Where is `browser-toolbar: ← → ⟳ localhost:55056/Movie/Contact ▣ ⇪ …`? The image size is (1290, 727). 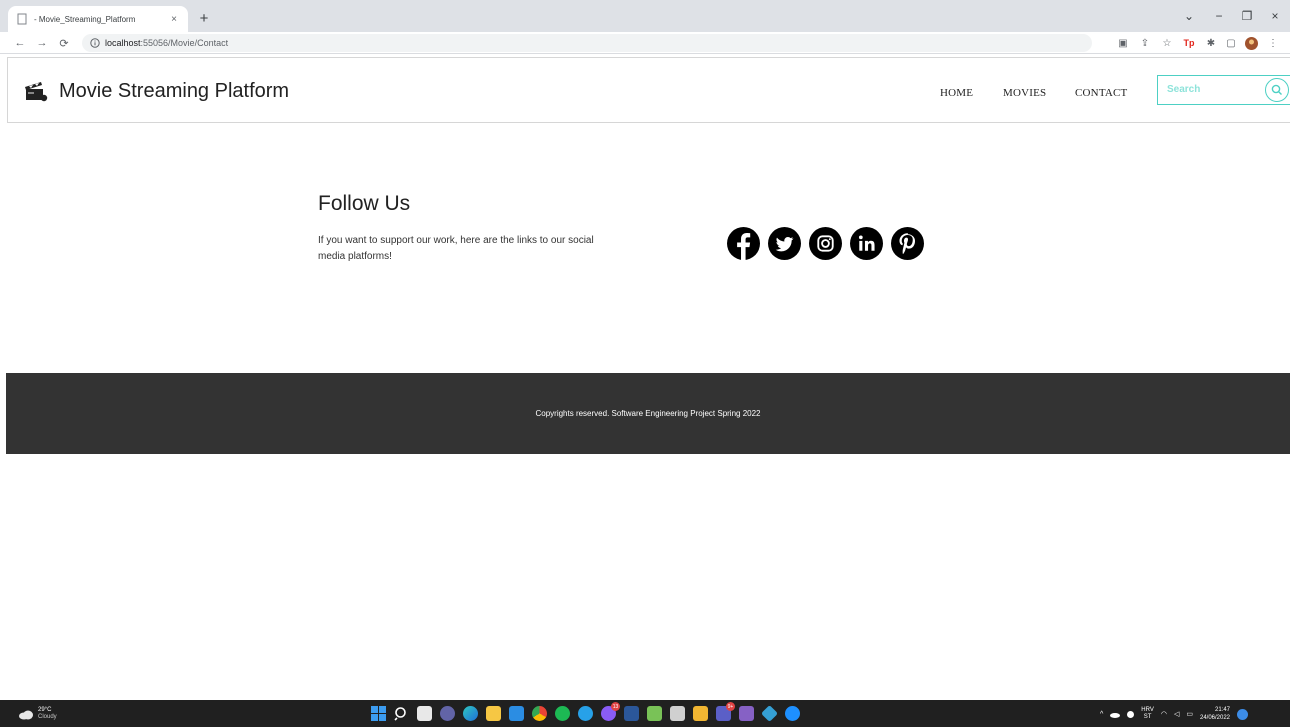 browser-toolbar: ← → ⟳ localhost:55056/Movie/Contact ▣ ⇪ … is located at coordinates (645, 43).